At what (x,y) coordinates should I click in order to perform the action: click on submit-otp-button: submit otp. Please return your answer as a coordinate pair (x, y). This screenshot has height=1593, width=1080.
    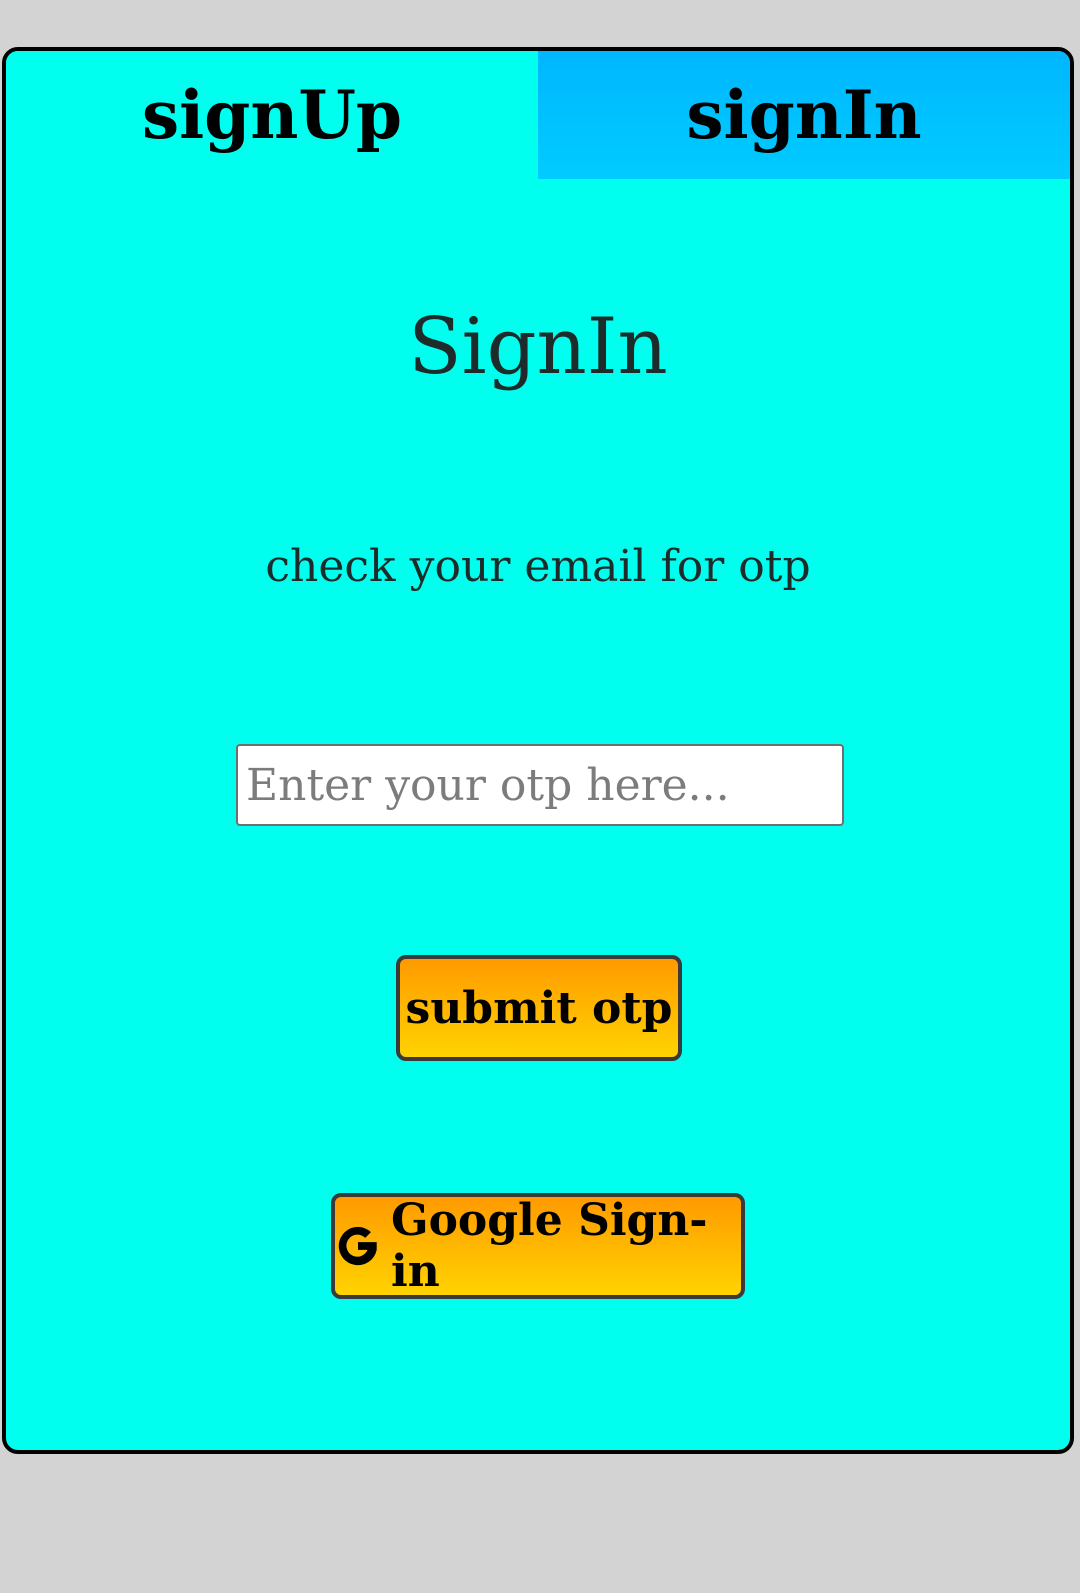
    Looking at the image, I should click on (539, 1008).